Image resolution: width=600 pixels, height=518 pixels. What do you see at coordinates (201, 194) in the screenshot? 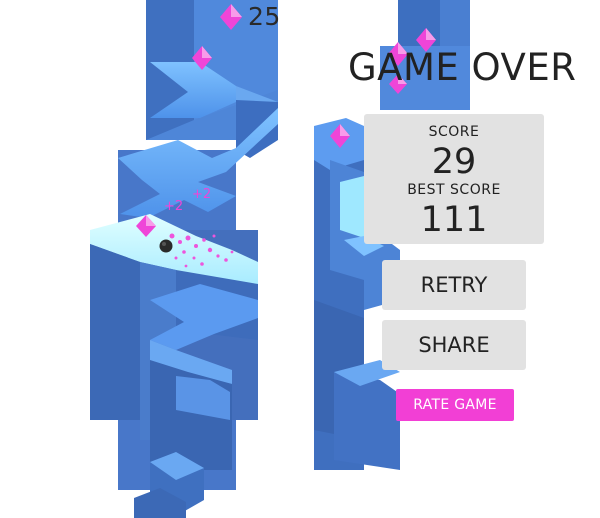
I see `score-popup-2: +2` at bounding box center [201, 194].